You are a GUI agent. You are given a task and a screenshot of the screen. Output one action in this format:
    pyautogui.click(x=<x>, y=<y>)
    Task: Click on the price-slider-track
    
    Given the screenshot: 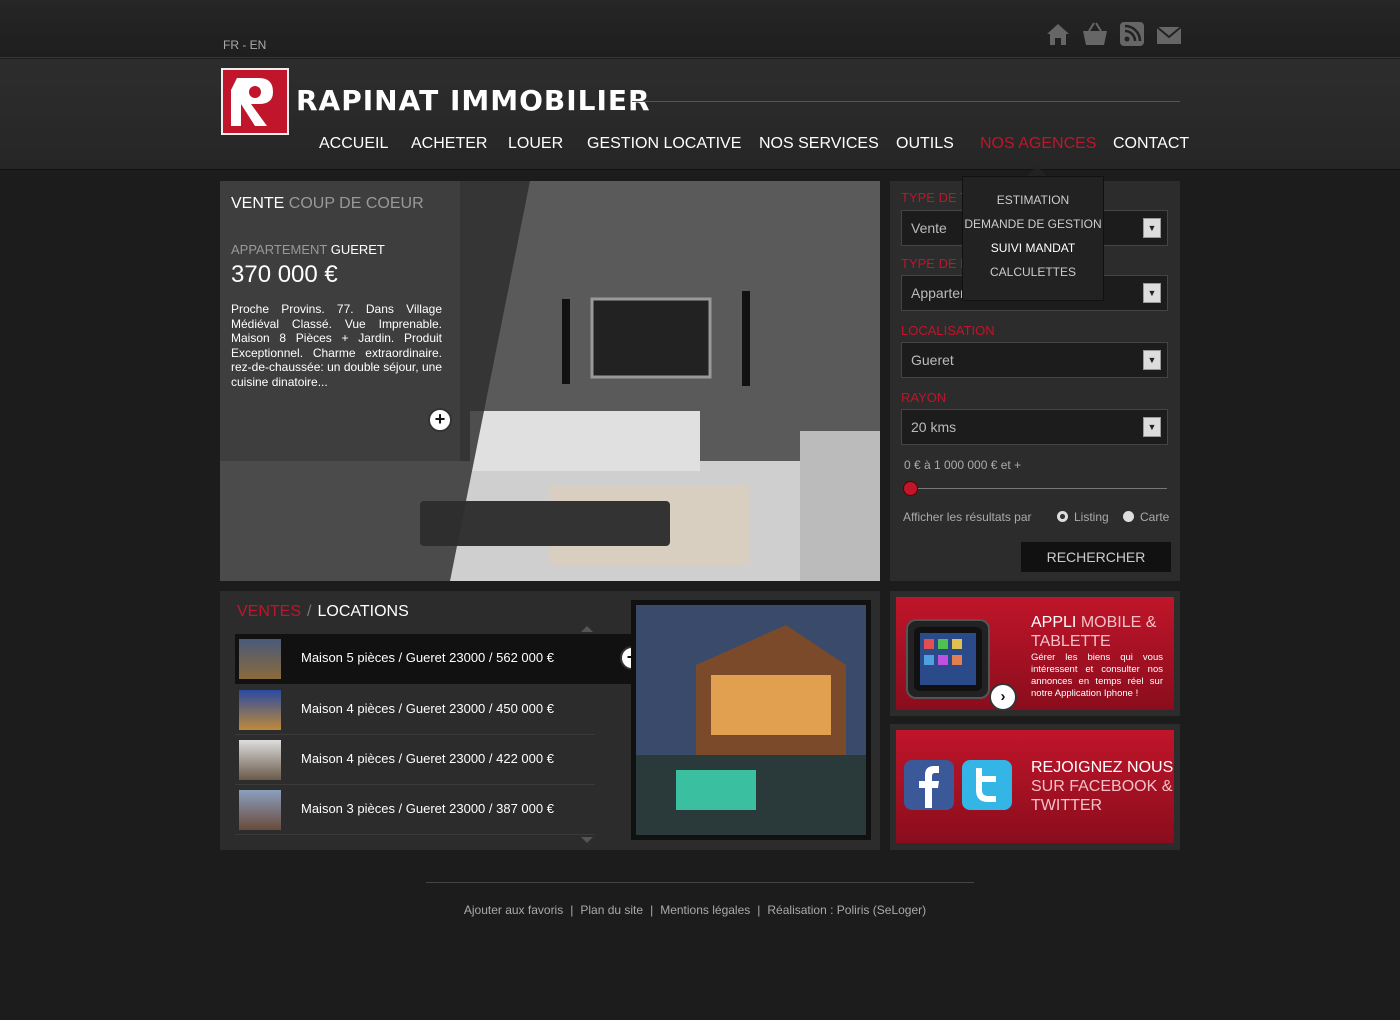 What is the action you would take?
    pyautogui.click(x=1038, y=488)
    